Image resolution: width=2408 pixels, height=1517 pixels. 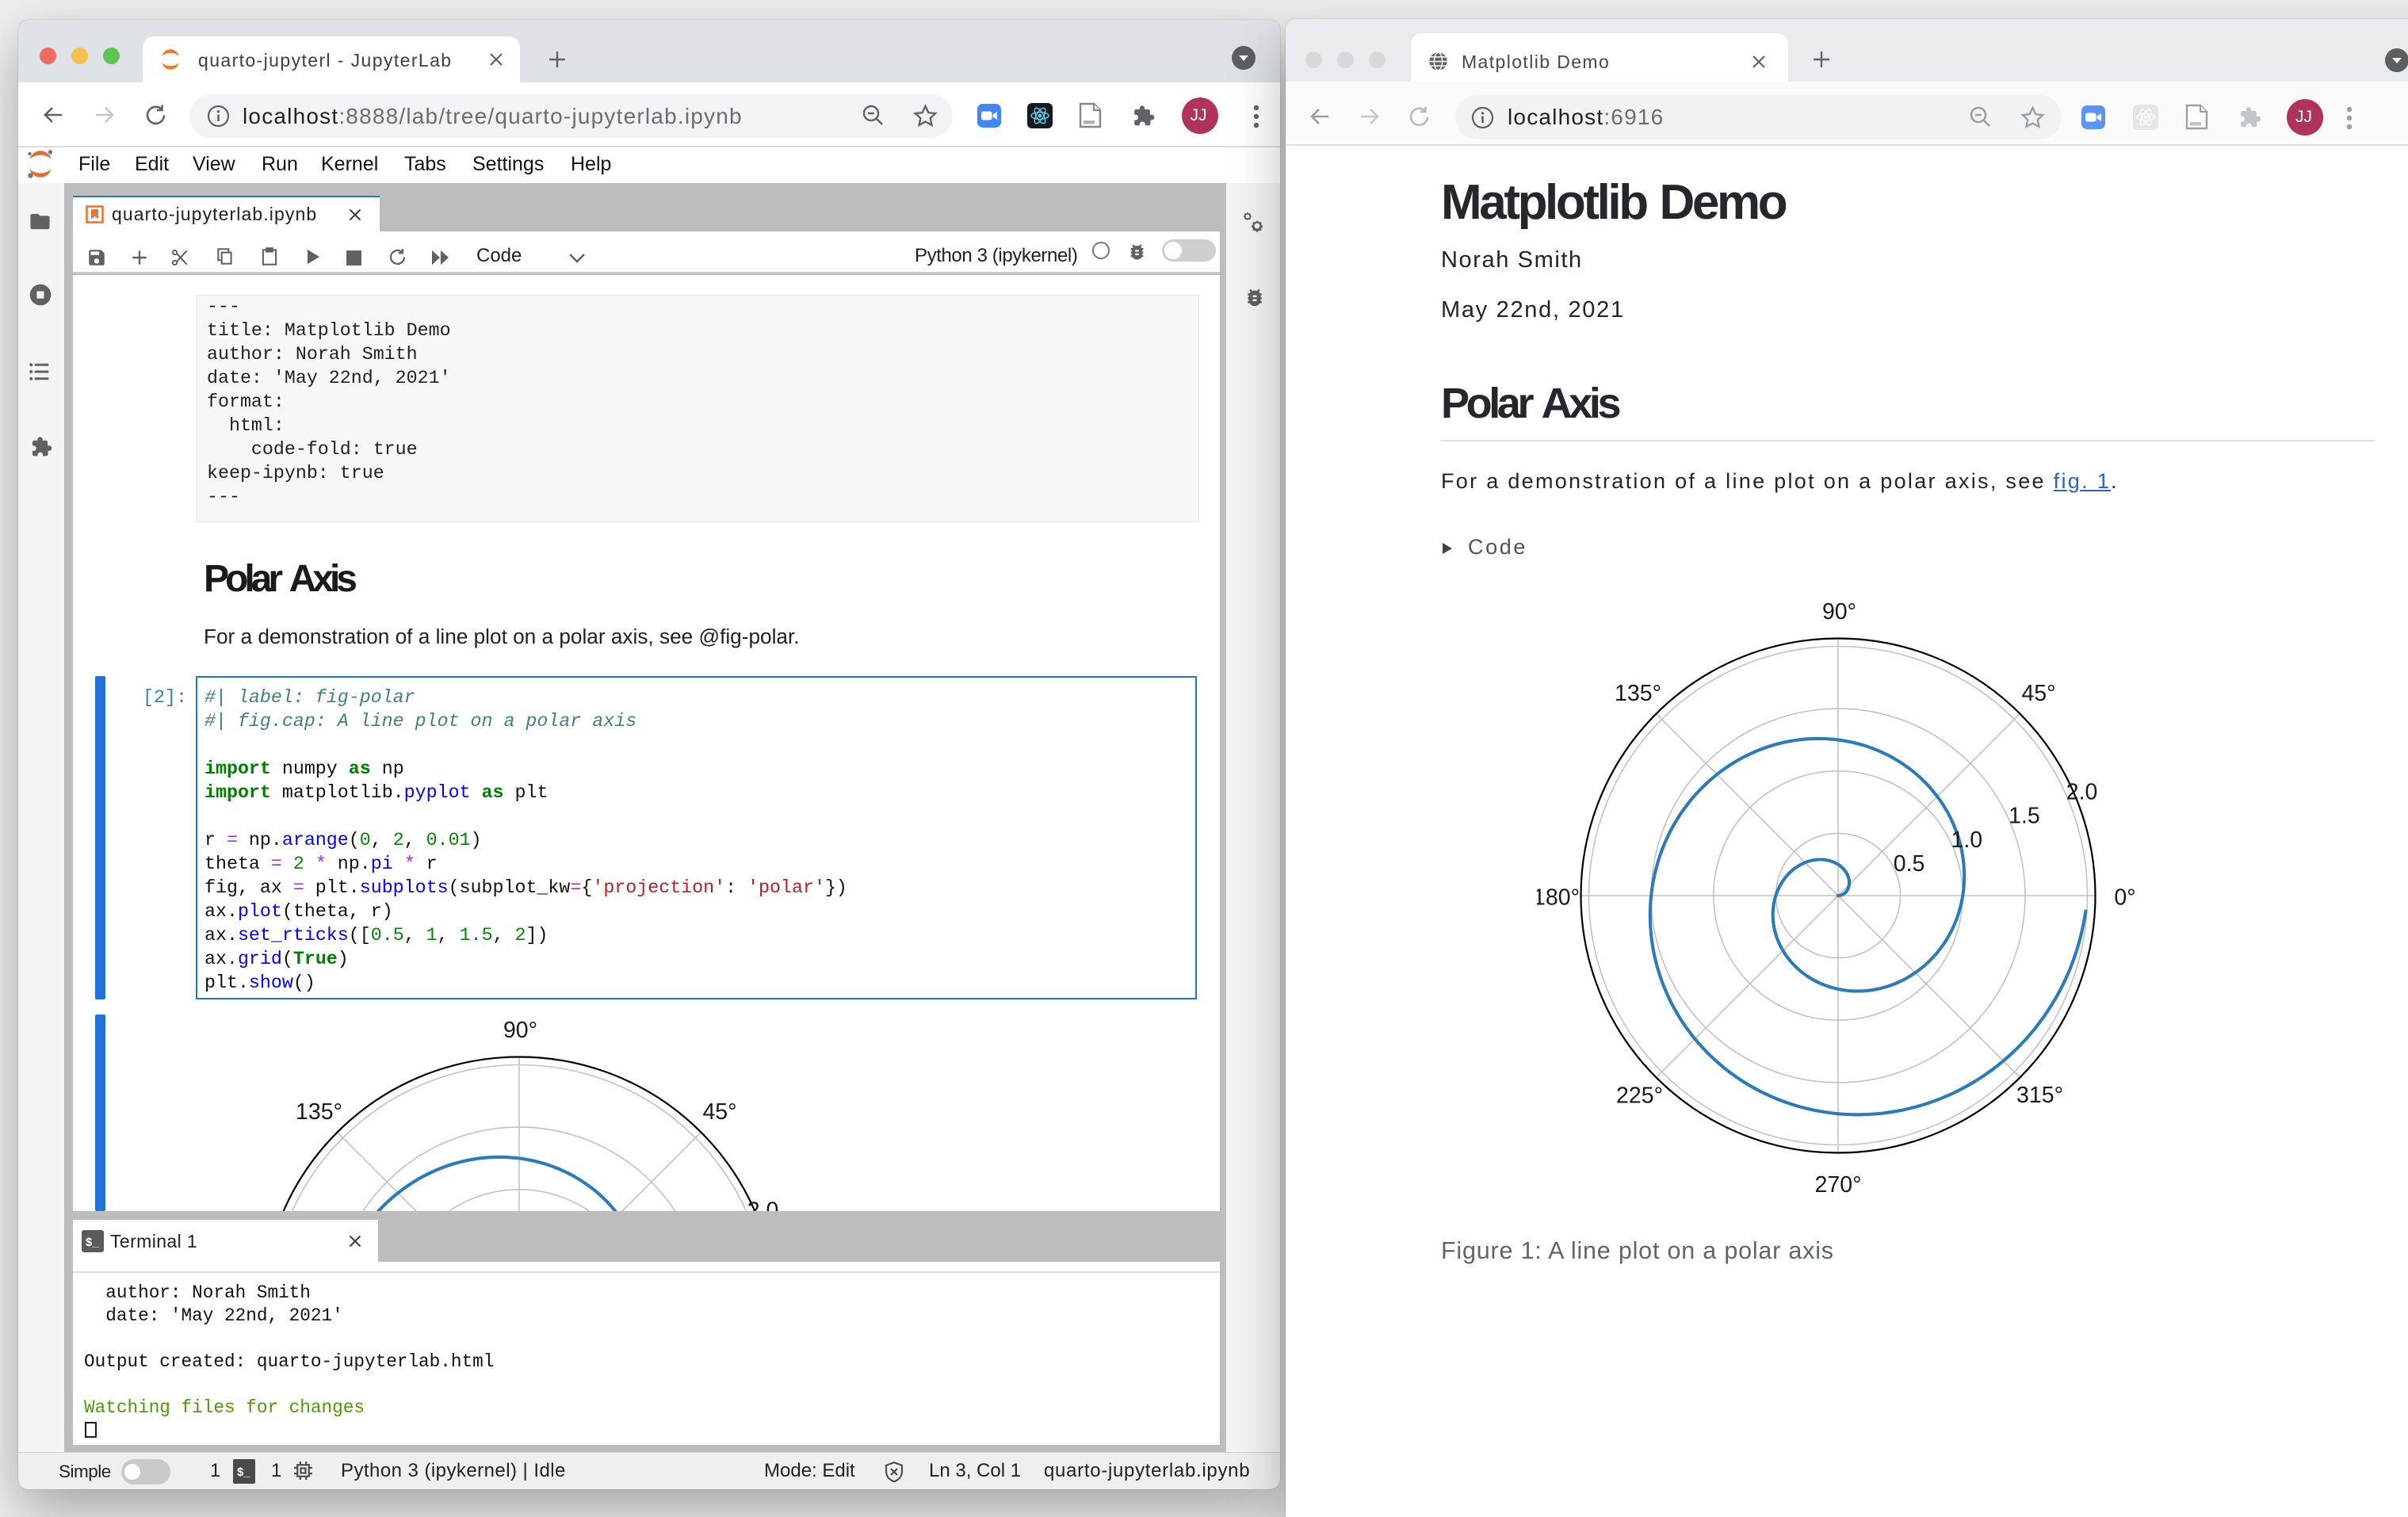 What do you see at coordinates (1838, 1184) in the screenshot?
I see `svg-text: 270°` at bounding box center [1838, 1184].